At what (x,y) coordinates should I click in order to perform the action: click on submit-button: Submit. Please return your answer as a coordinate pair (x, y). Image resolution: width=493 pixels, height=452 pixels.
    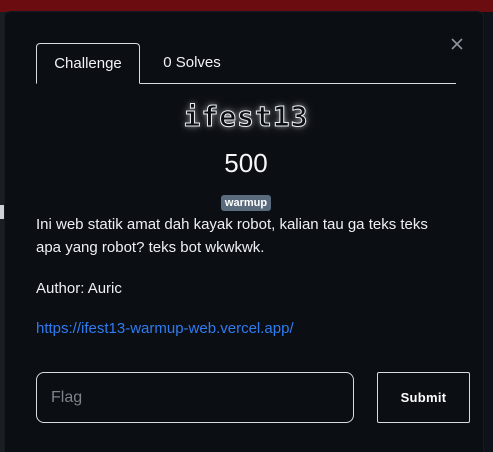
    Looking at the image, I should click on (423, 397).